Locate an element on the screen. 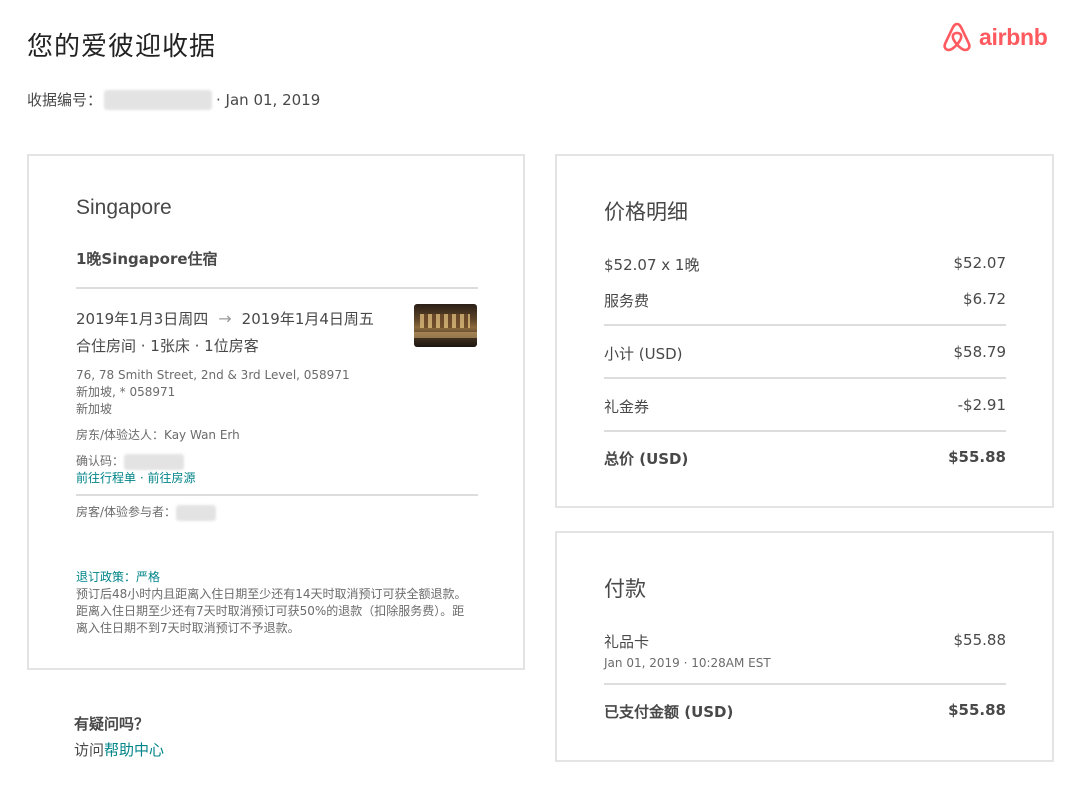 The height and width of the screenshot is (796, 1092). listing-link: 前往房源 is located at coordinates (171, 478).